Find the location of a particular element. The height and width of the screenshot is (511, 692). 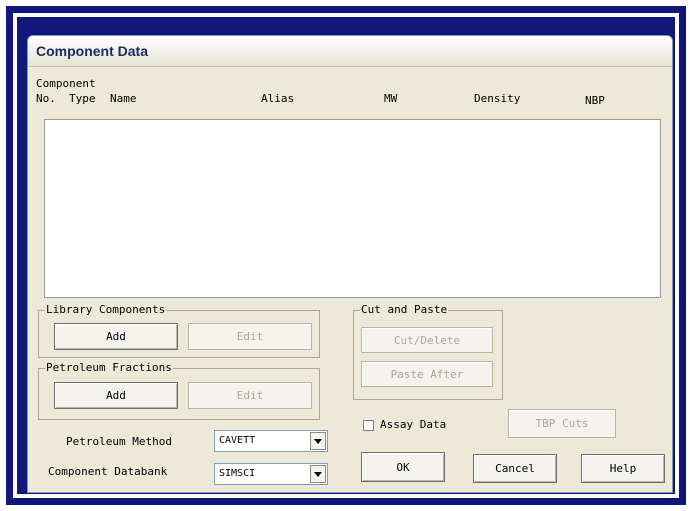

component-databank-select: SIMSCI is located at coordinates (271, 474).